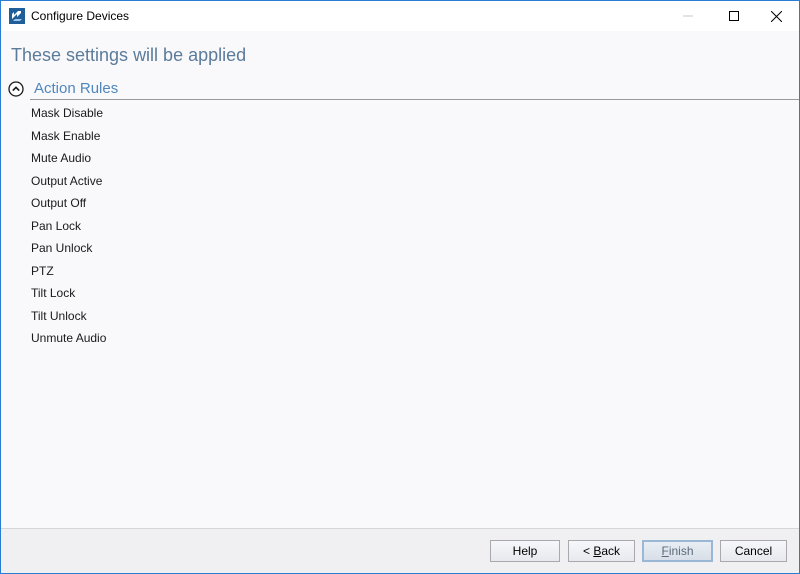  I want to click on minimize-icon, so click(688, 16).